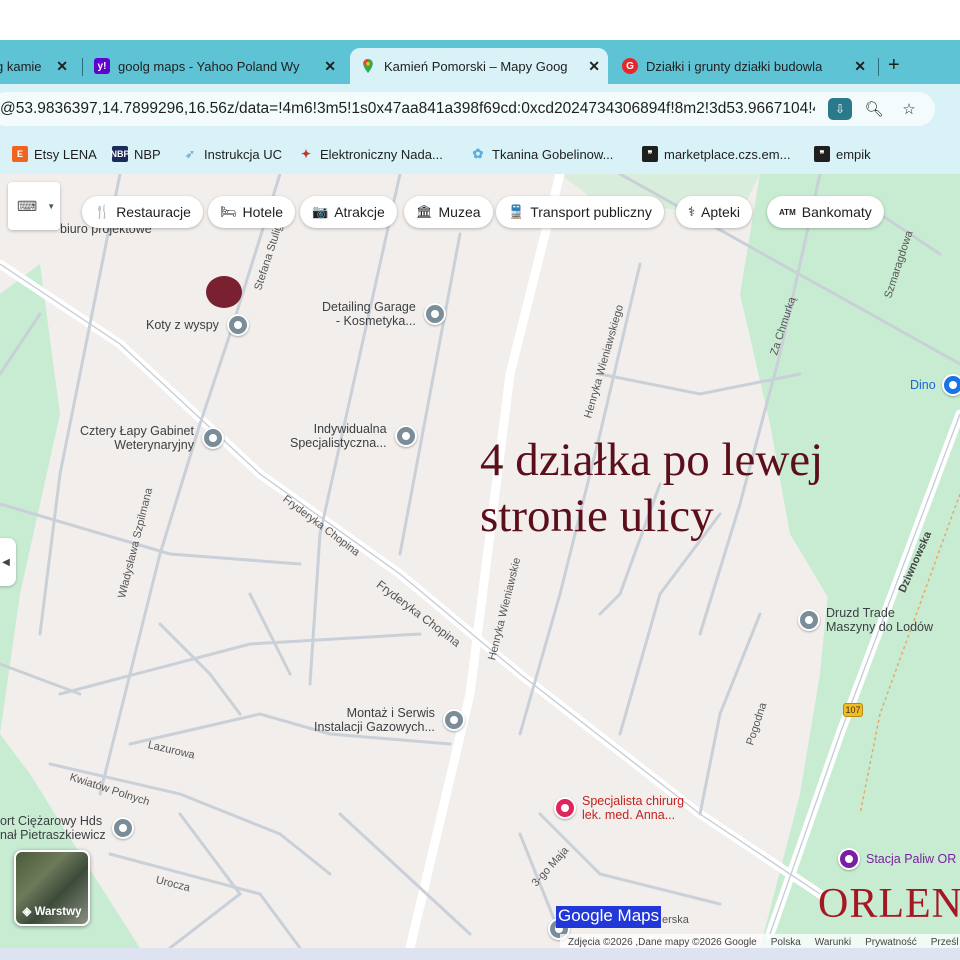 Image resolution: width=960 pixels, height=960 pixels. Describe the element at coordinates (935, 385) in the screenshot. I see `poi-dino: Dino` at that location.